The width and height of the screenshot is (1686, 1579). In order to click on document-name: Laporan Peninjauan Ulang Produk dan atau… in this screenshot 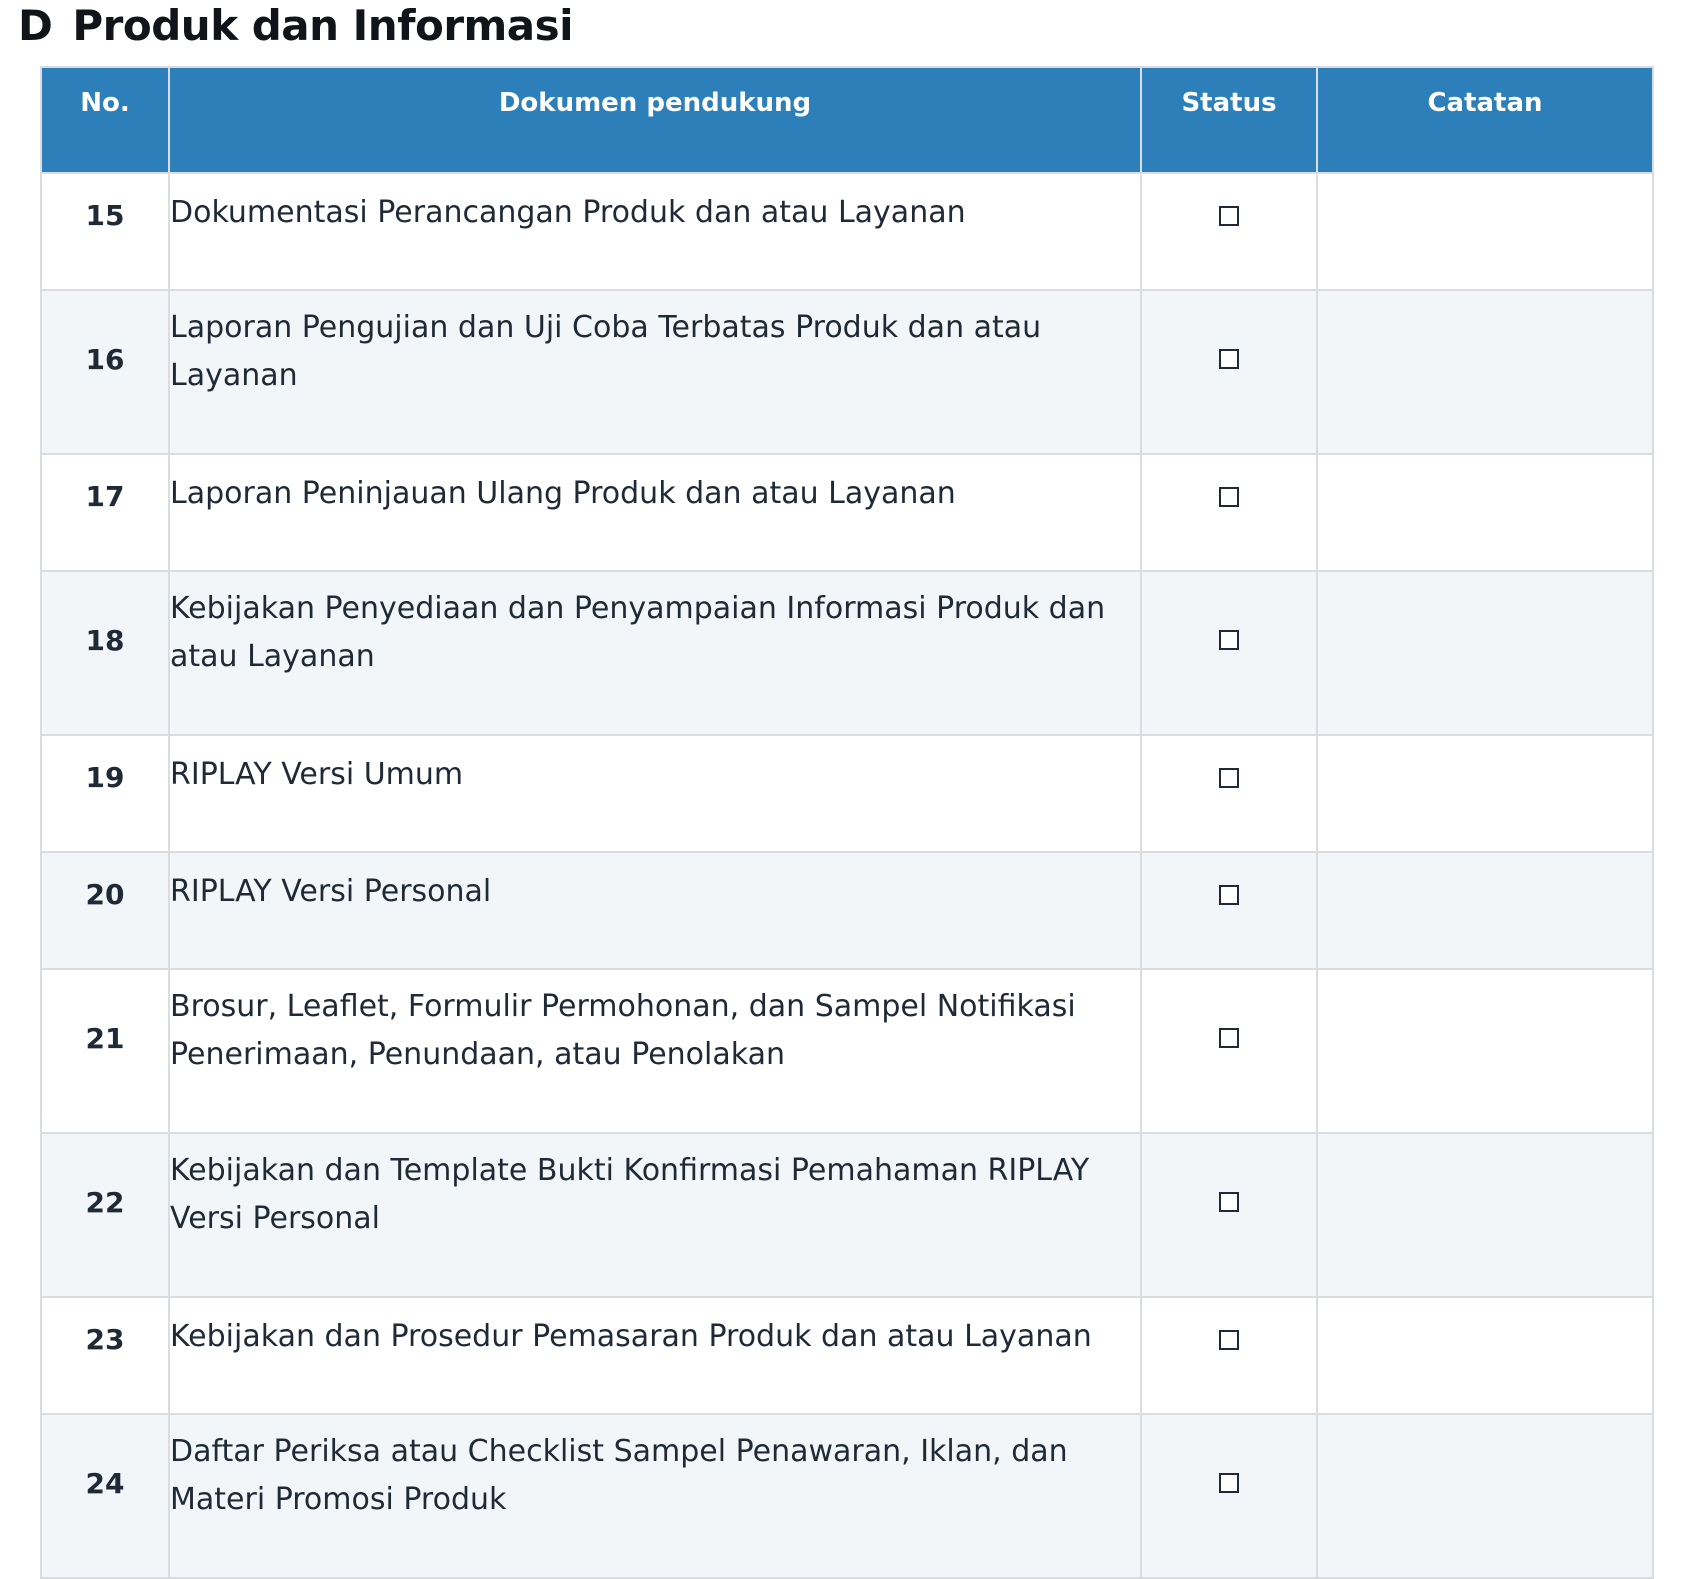, I will do `click(655, 512)`.